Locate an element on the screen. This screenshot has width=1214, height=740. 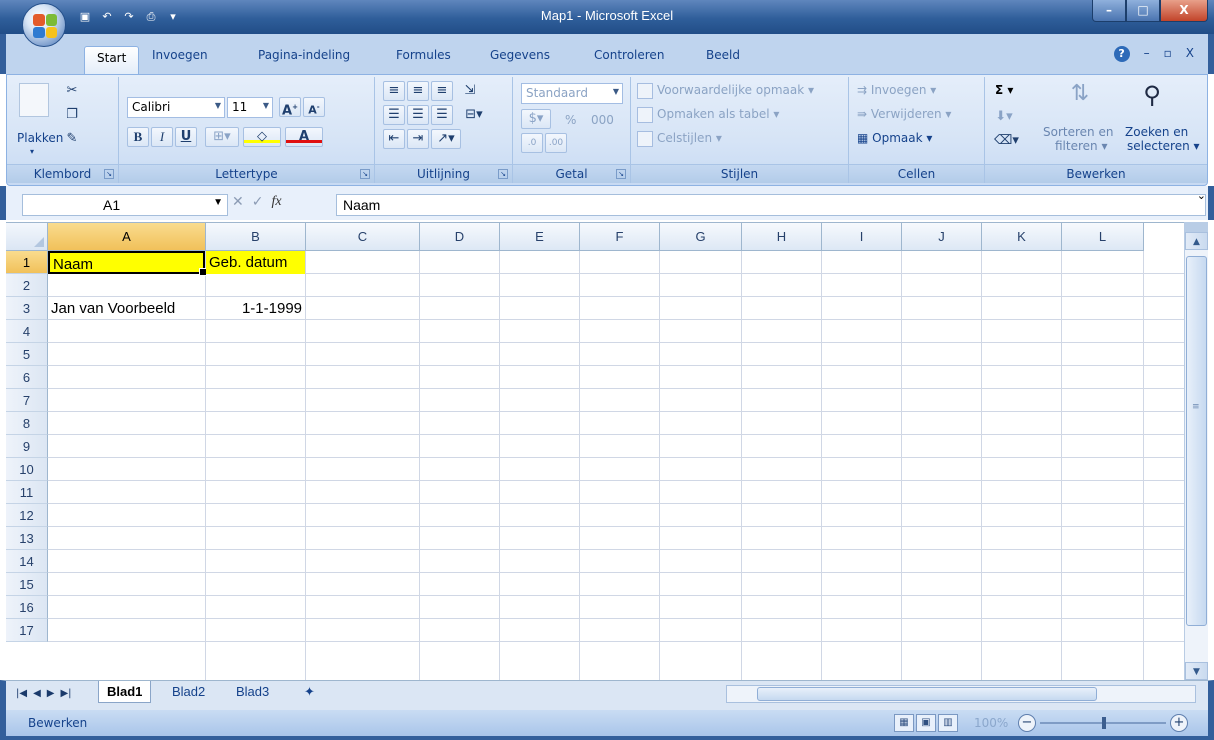
borders-icon: ⊞▾ is located at coordinates (222, 137).